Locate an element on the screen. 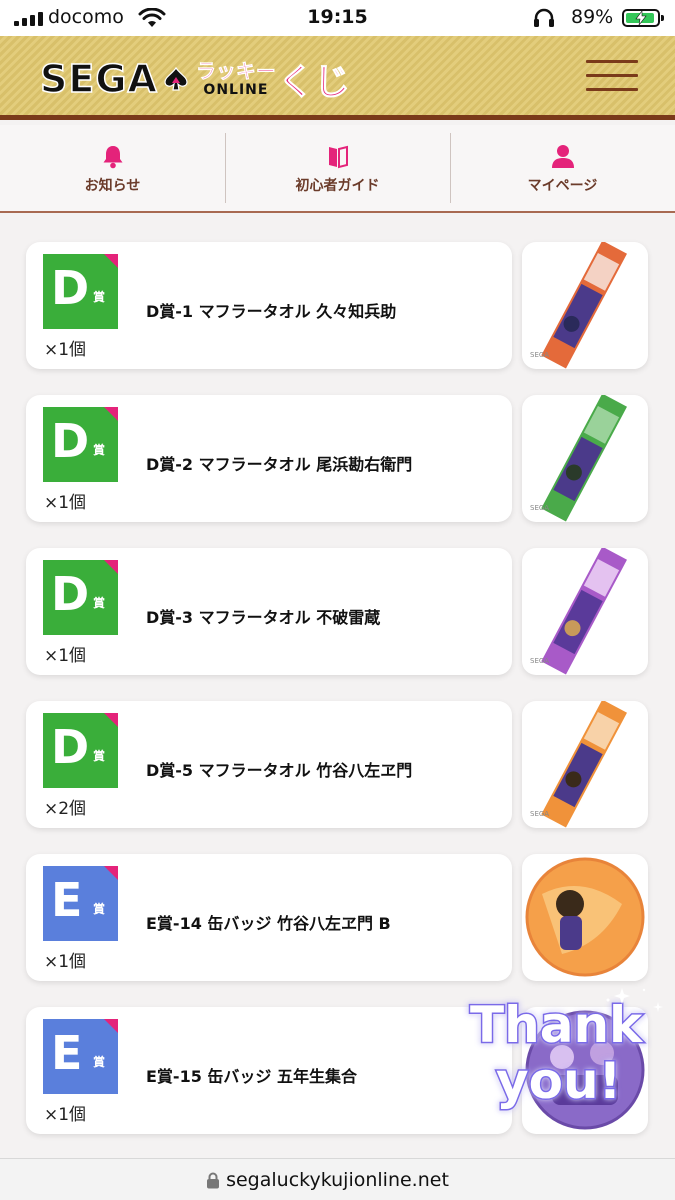 The width and height of the screenshot is (675, 1200). nav-item-my-page: マイページ is located at coordinates (562, 168).